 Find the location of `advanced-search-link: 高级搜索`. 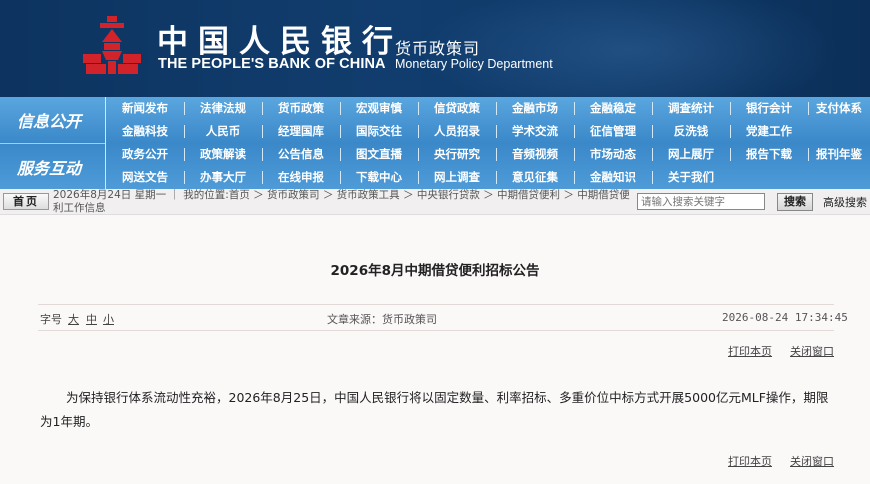

advanced-search-link: 高级搜索 is located at coordinates (845, 202).